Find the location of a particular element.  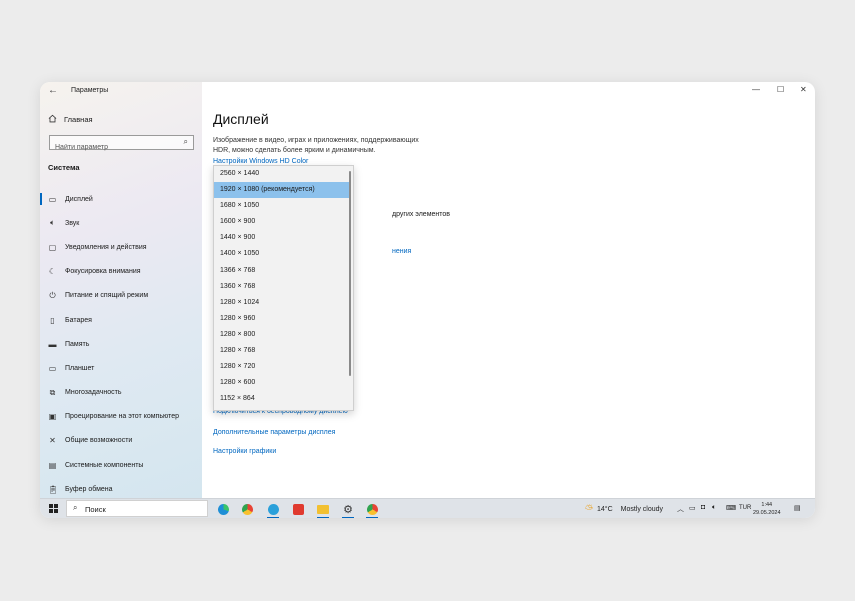

sidebar-item-label: Планшет is located at coordinates (80, 368).